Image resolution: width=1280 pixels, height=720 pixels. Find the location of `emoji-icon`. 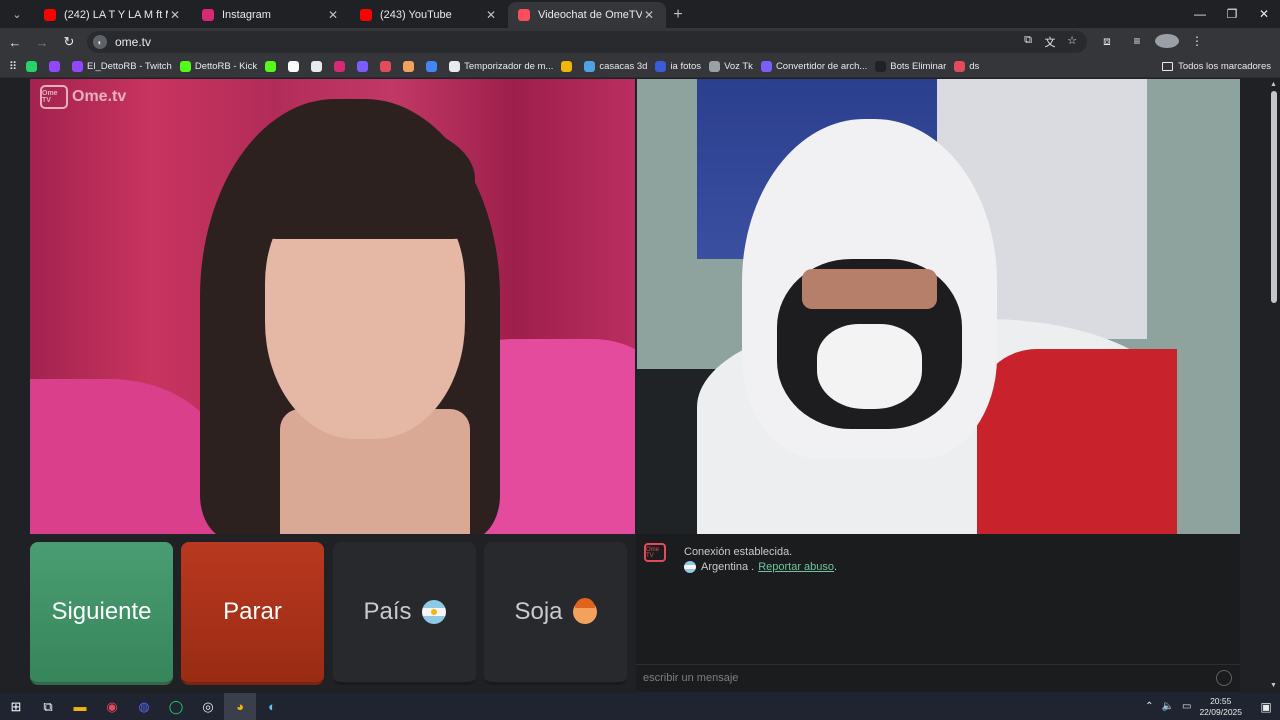

emoji-icon is located at coordinates (1224, 678).